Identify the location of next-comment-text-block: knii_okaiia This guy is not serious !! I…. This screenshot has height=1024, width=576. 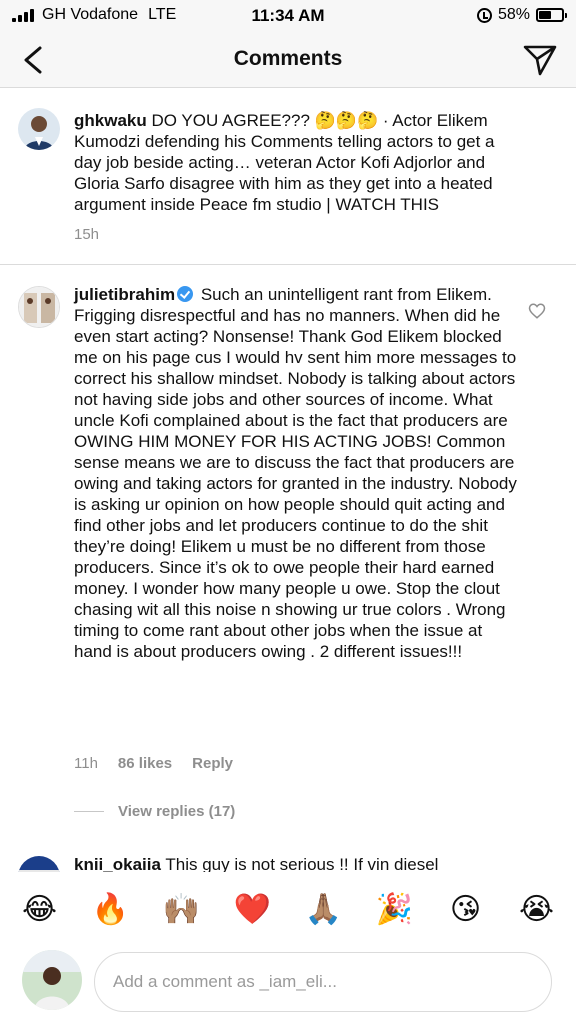
(298, 863).